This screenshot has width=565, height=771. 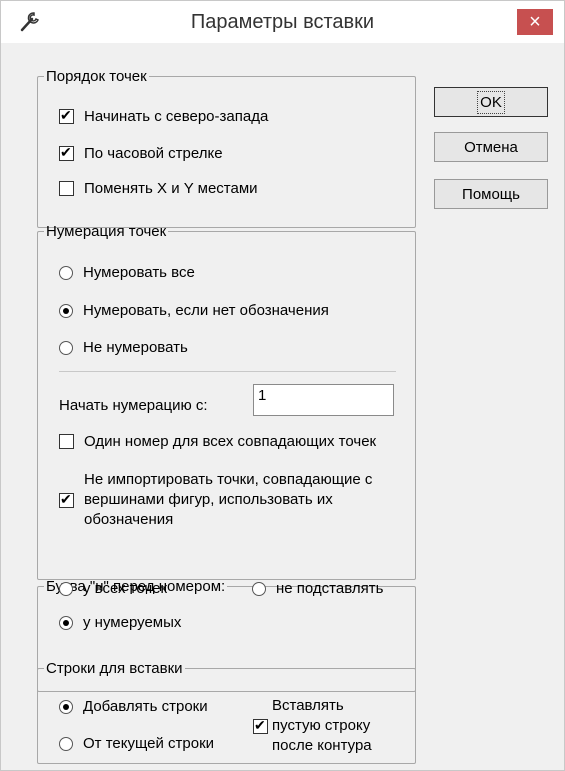 What do you see at coordinates (66, 588) in the screenshot?
I see `radio-all-points-button` at bounding box center [66, 588].